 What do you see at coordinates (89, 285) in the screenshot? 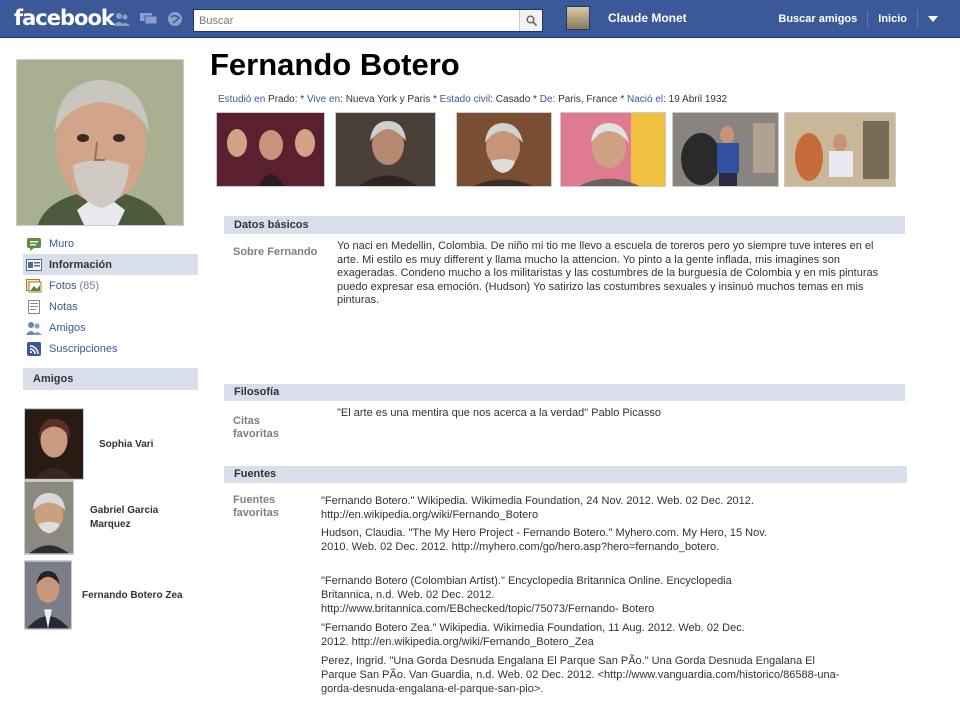
I see `photos-count: (85)` at bounding box center [89, 285].